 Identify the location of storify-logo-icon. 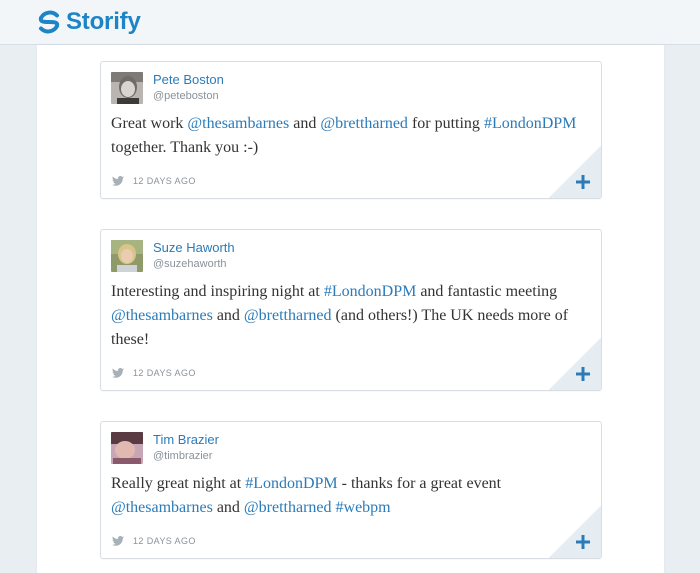
(49, 22).